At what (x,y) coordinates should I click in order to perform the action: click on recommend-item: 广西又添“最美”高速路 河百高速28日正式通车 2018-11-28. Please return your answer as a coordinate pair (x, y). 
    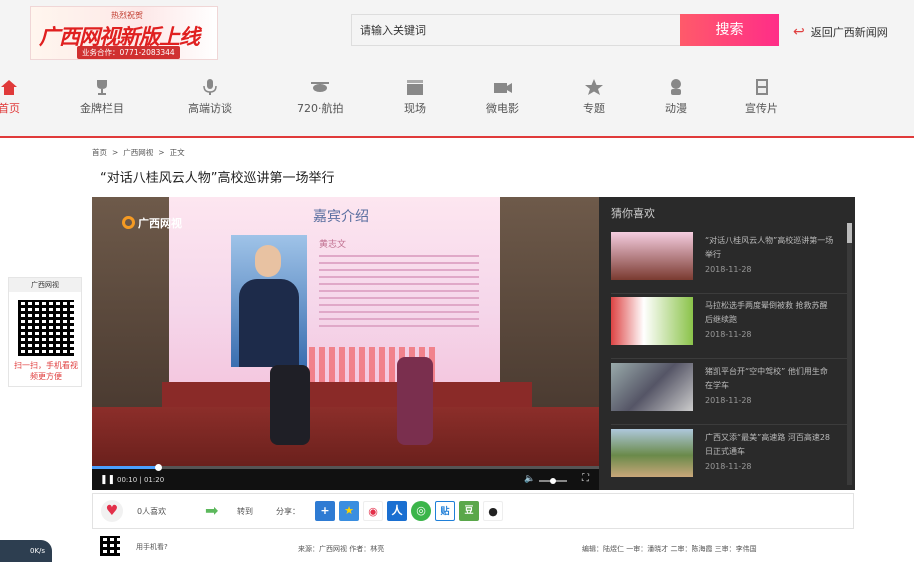
    Looking at the image, I should click on (729, 460).